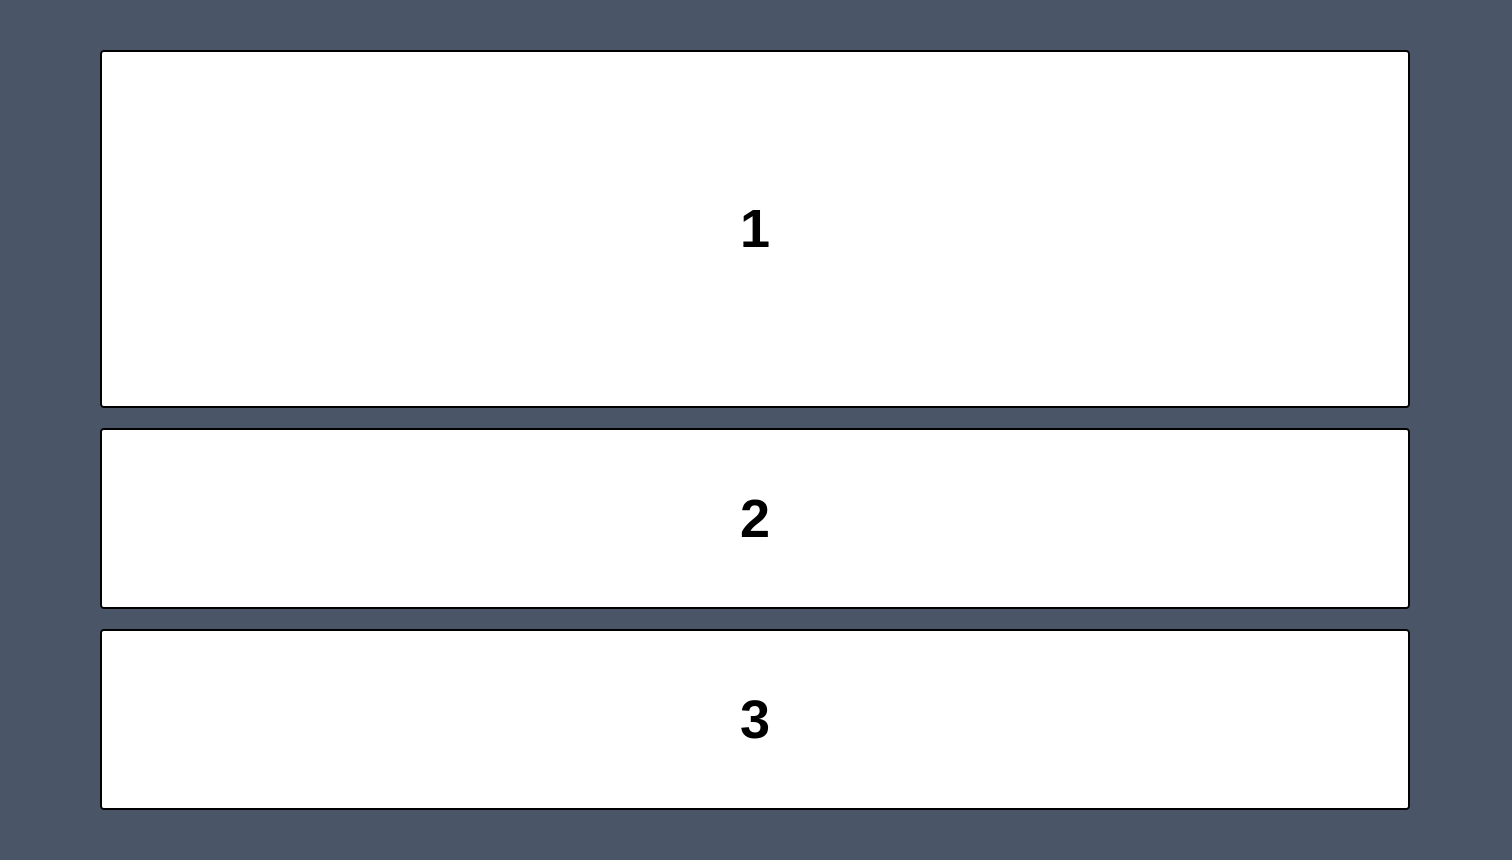 Image resolution: width=1512 pixels, height=860 pixels. I want to click on panel-3-label: 3, so click(755, 719).